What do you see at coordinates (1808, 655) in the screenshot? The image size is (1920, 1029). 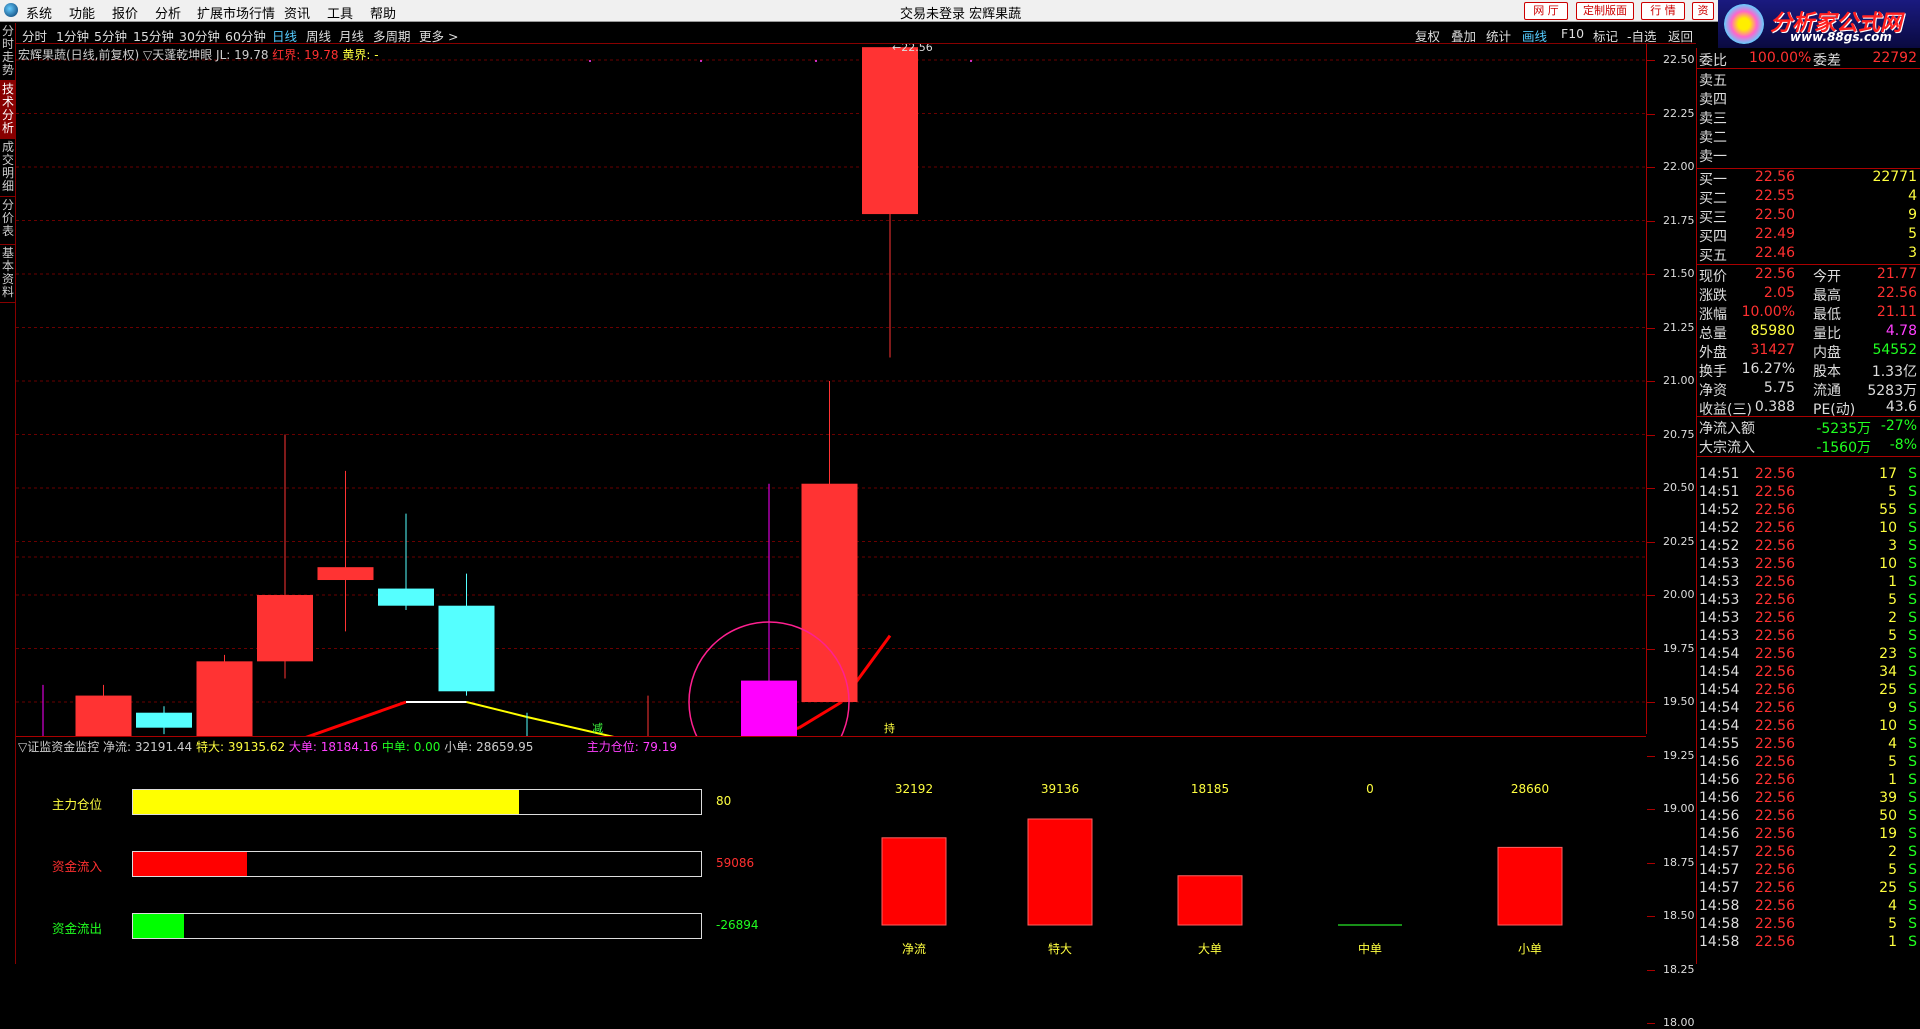 I see `tick-row: 14:54 22.56 23 S` at bounding box center [1808, 655].